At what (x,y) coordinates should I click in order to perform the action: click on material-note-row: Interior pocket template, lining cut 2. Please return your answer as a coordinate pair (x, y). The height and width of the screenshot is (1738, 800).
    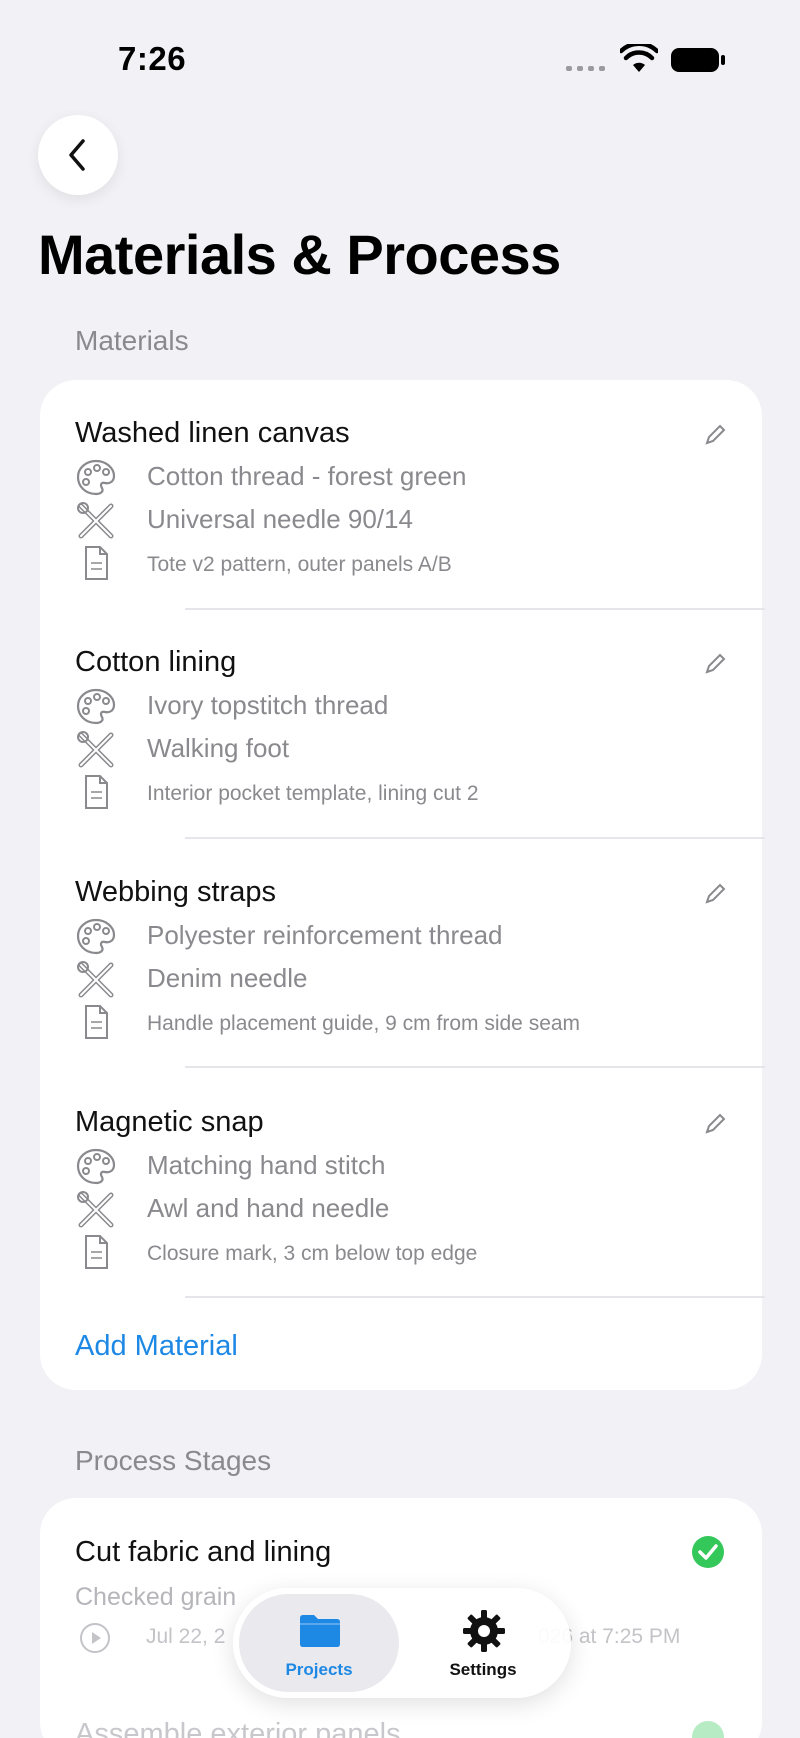
    Looking at the image, I should click on (401, 792).